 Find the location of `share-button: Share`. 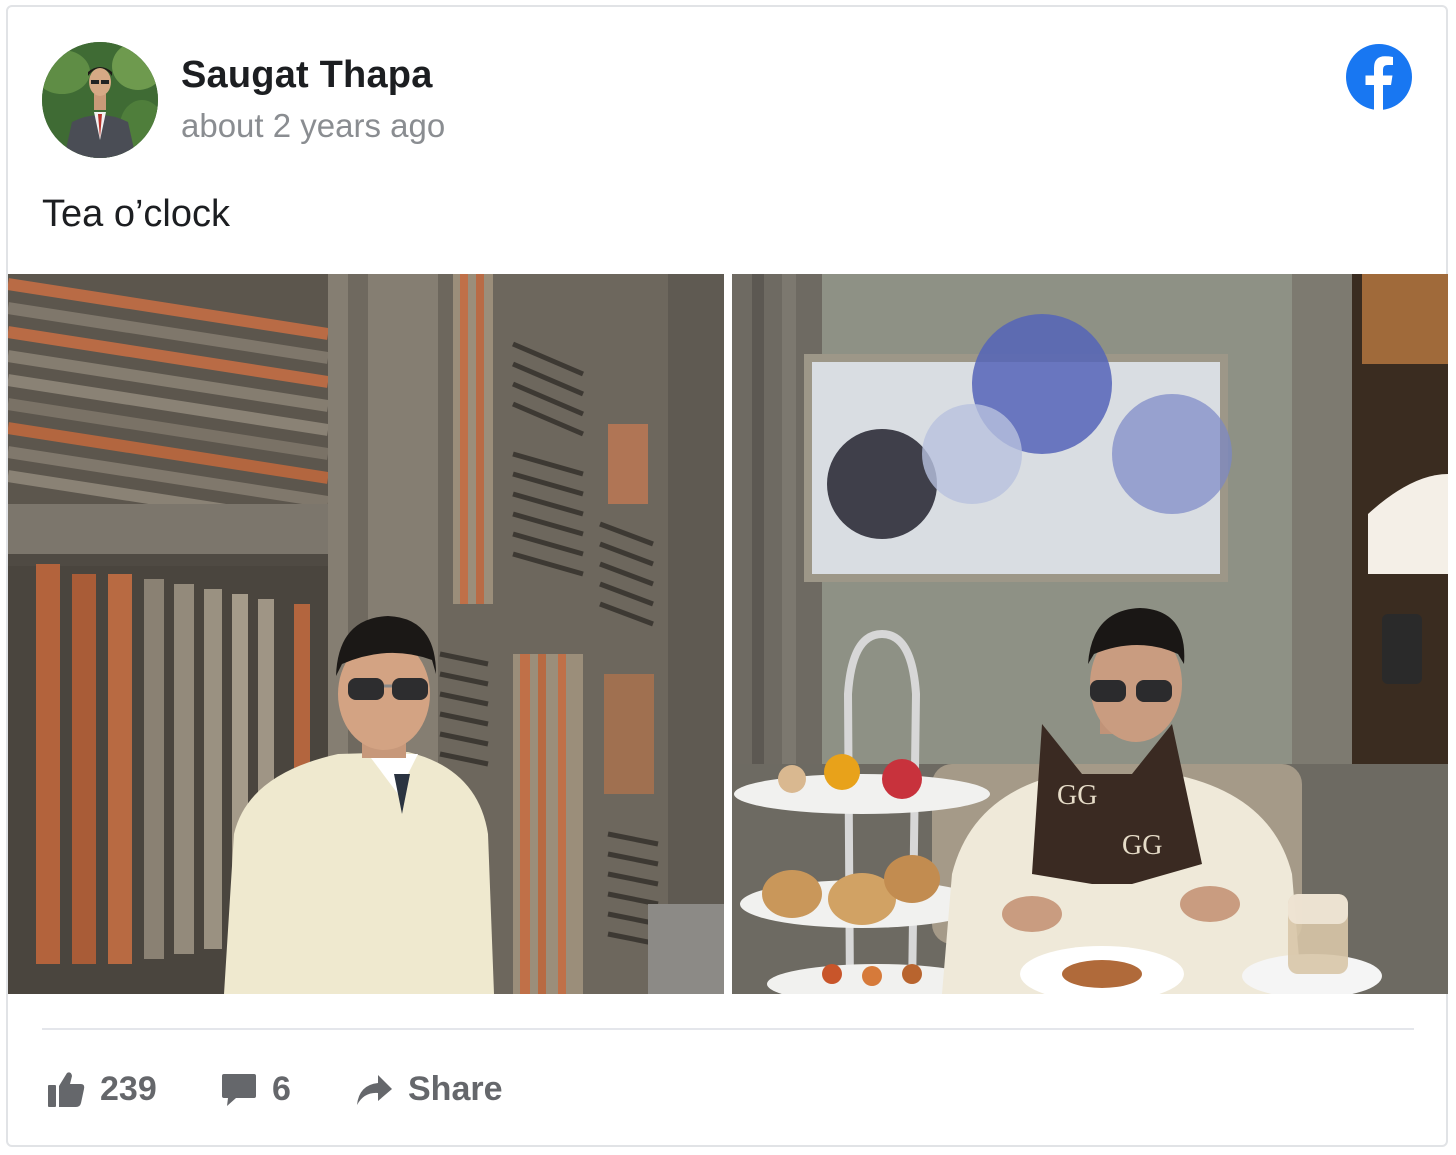

share-button: Share is located at coordinates (428, 1089).